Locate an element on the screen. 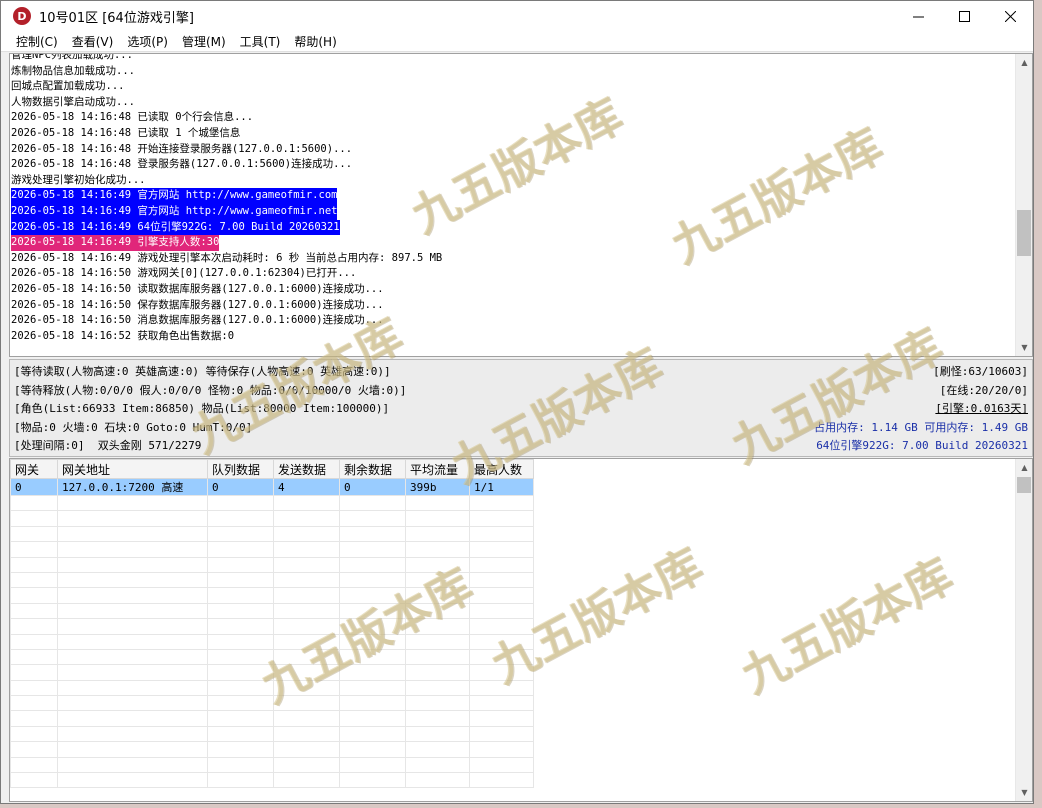 The height and width of the screenshot is (808, 1042). column-header: 最高人数 is located at coordinates (501, 469).